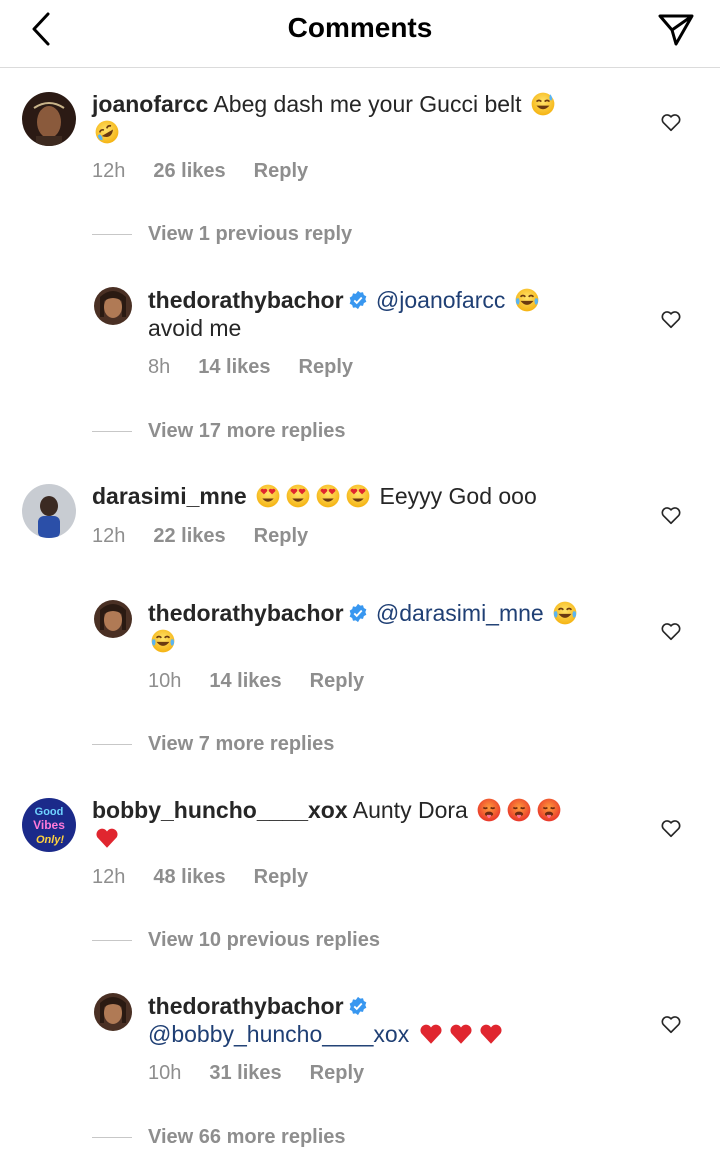 The height and width of the screenshot is (1168, 720). Describe the element at coordinates (247, 431) in the screenshot. I see `view-link-label: View 17 more replies` at that location.